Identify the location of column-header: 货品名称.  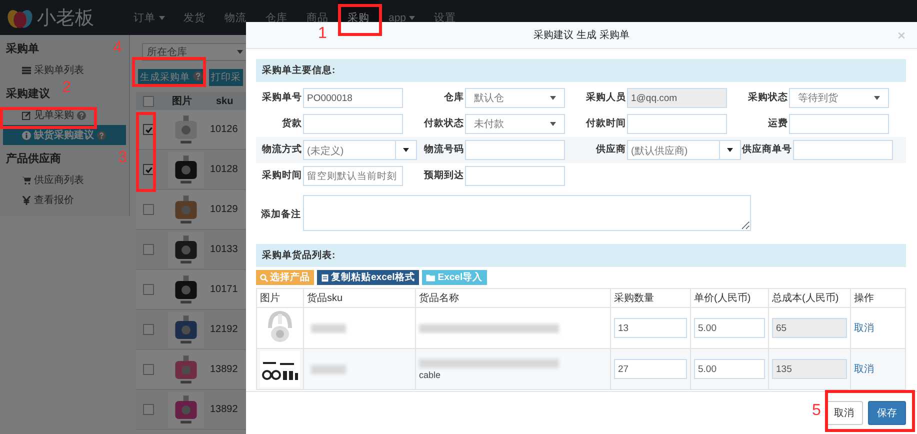
(513, 298).